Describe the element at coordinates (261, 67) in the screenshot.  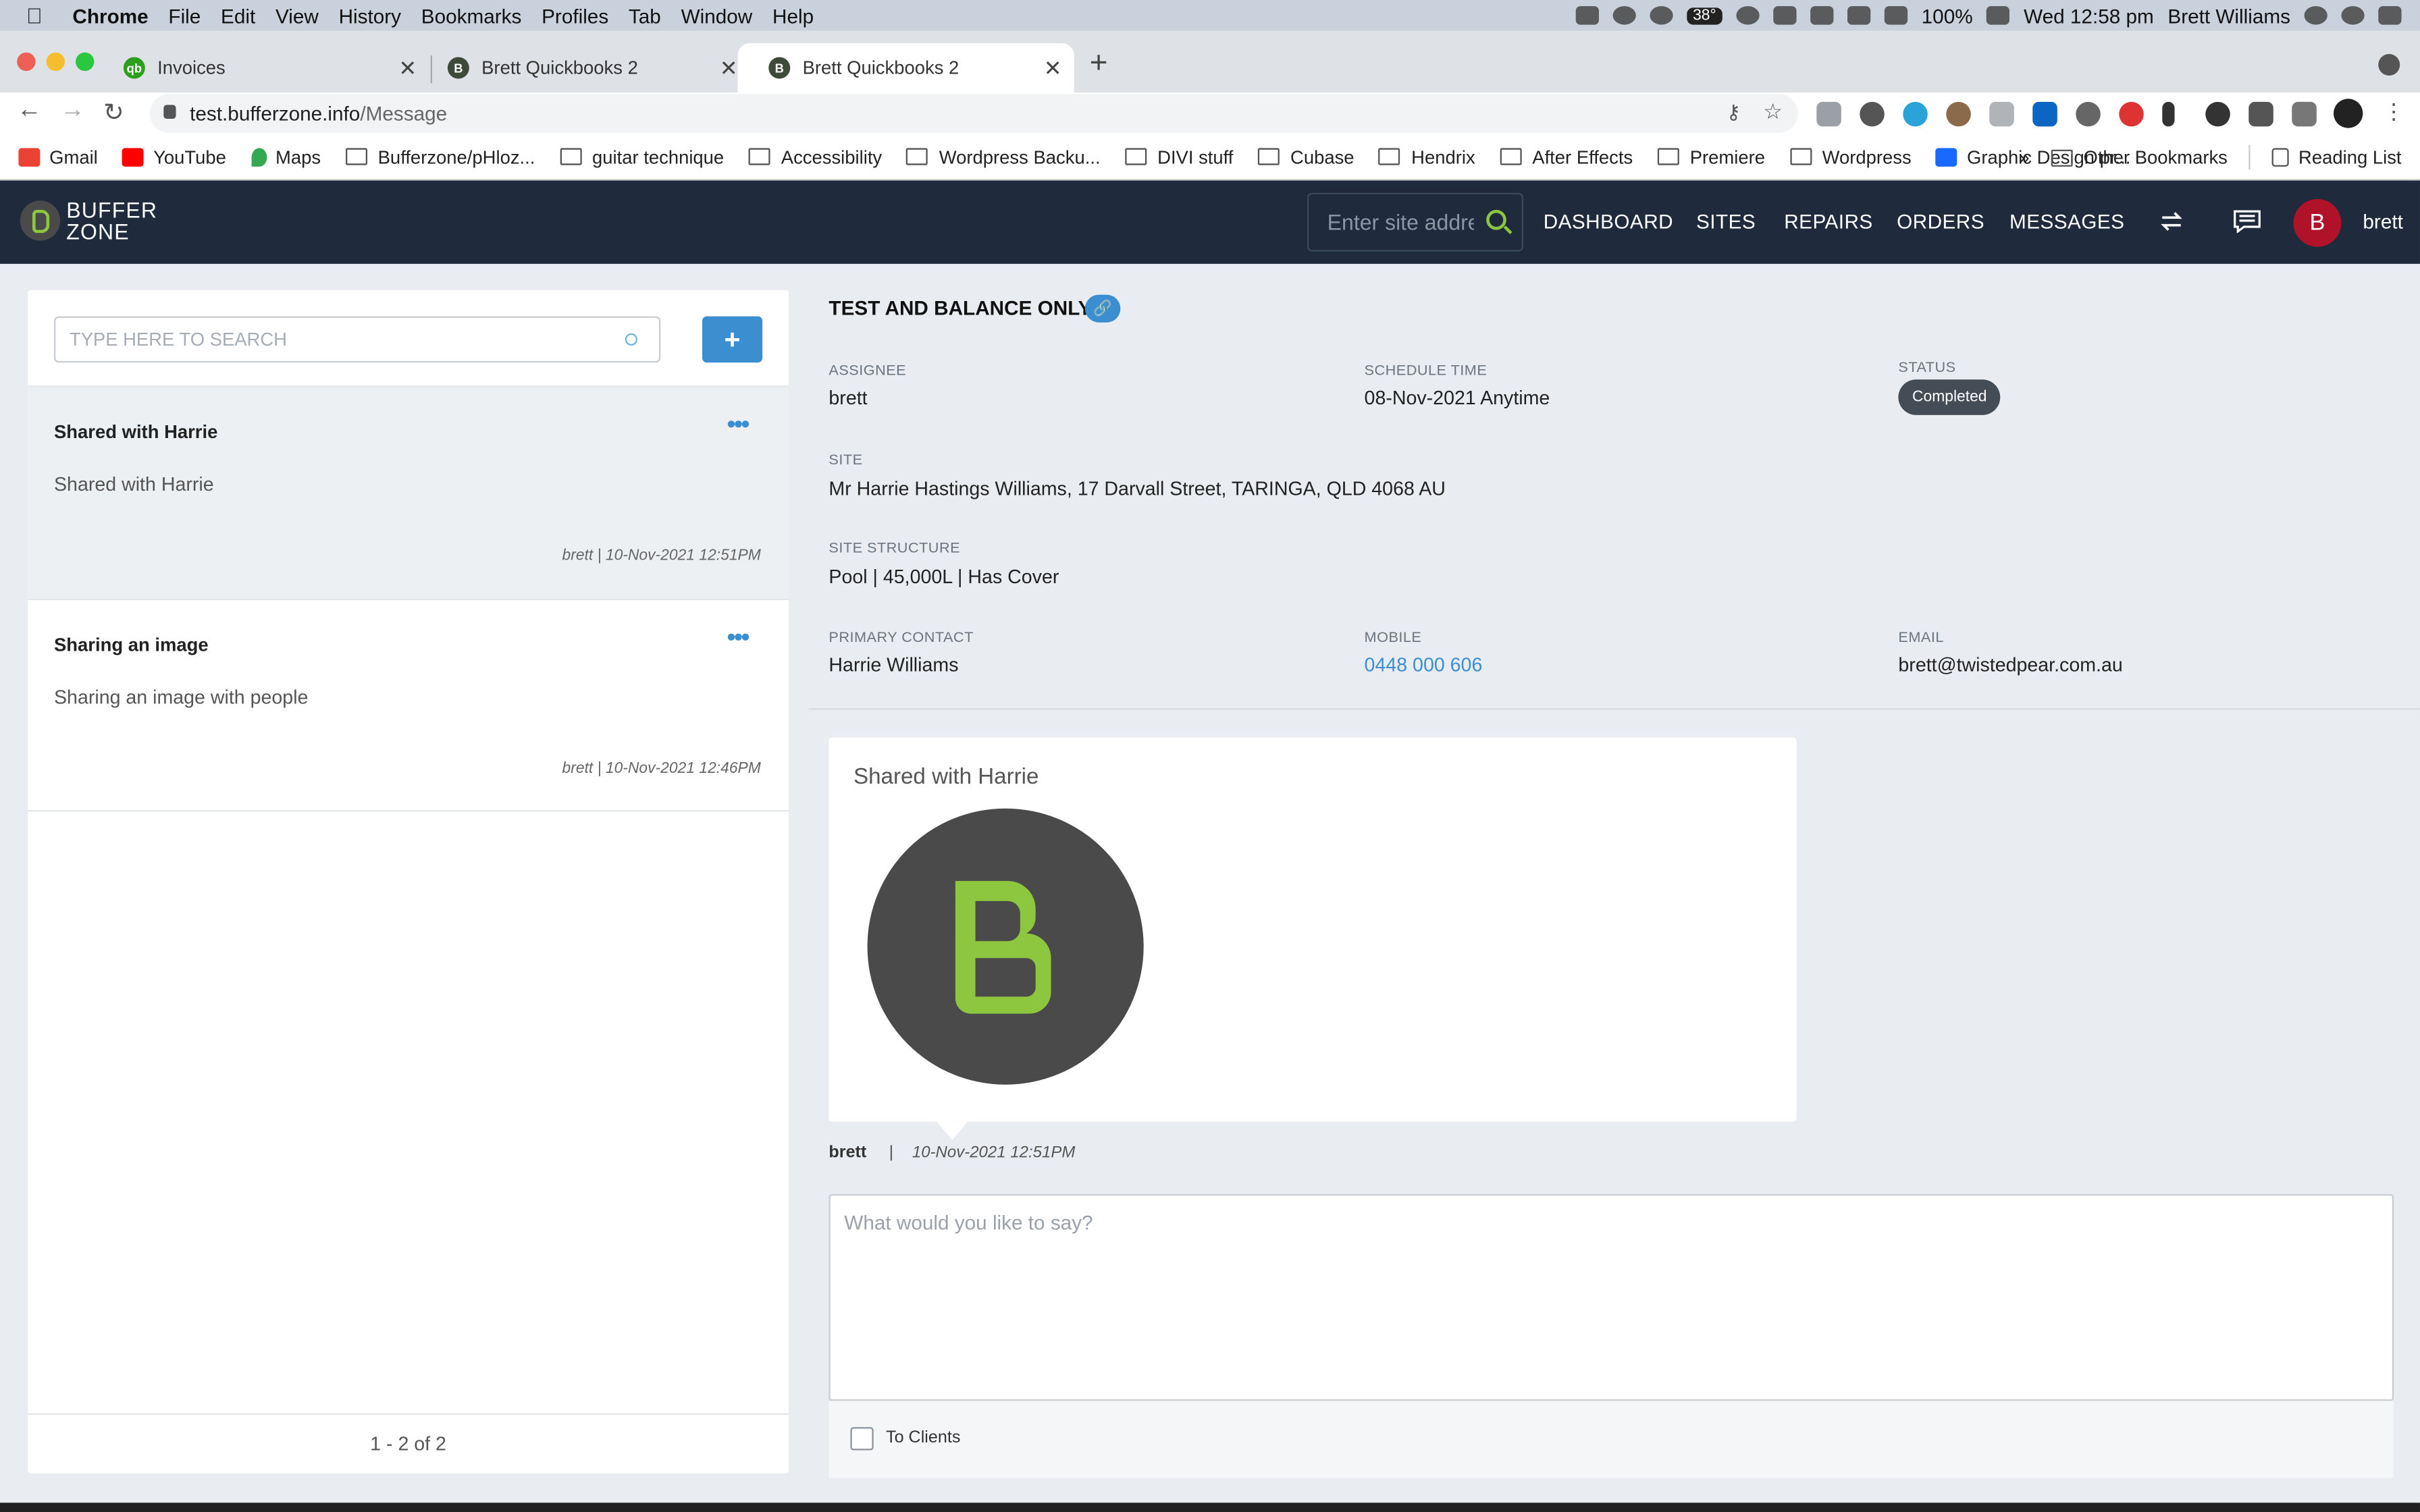
I see `tab-invoices: qb Invoices ✕` at that location.